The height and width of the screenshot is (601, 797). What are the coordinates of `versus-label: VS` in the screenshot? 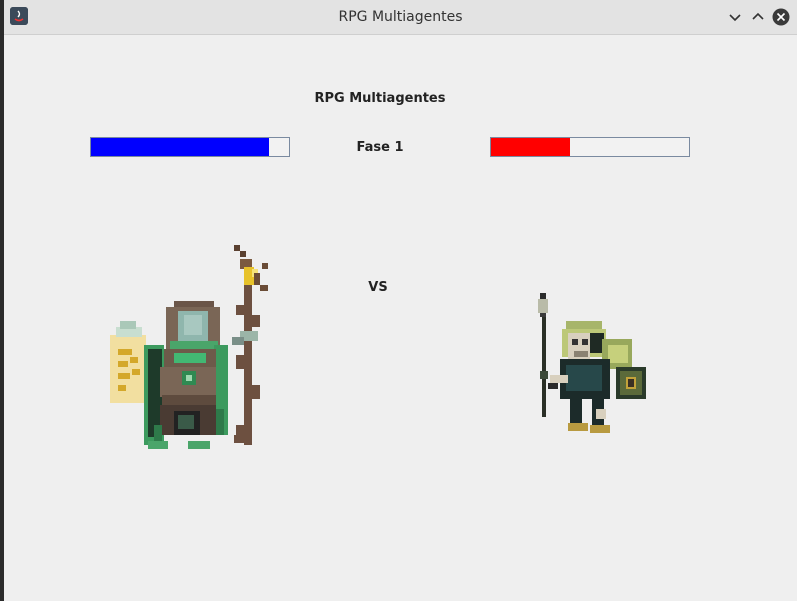 It's located at (378, 287).